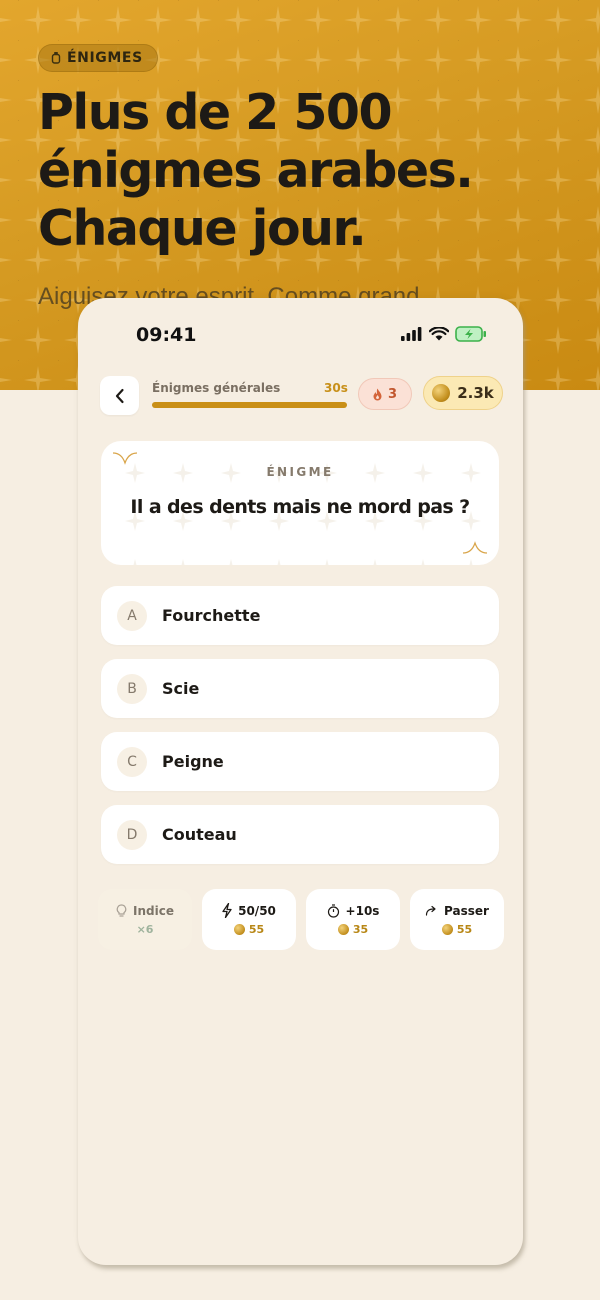  What do you see at coordinates (385, 394) in the screenshot?
I see `streak-badge: 3` at bounding box center [385, 394].